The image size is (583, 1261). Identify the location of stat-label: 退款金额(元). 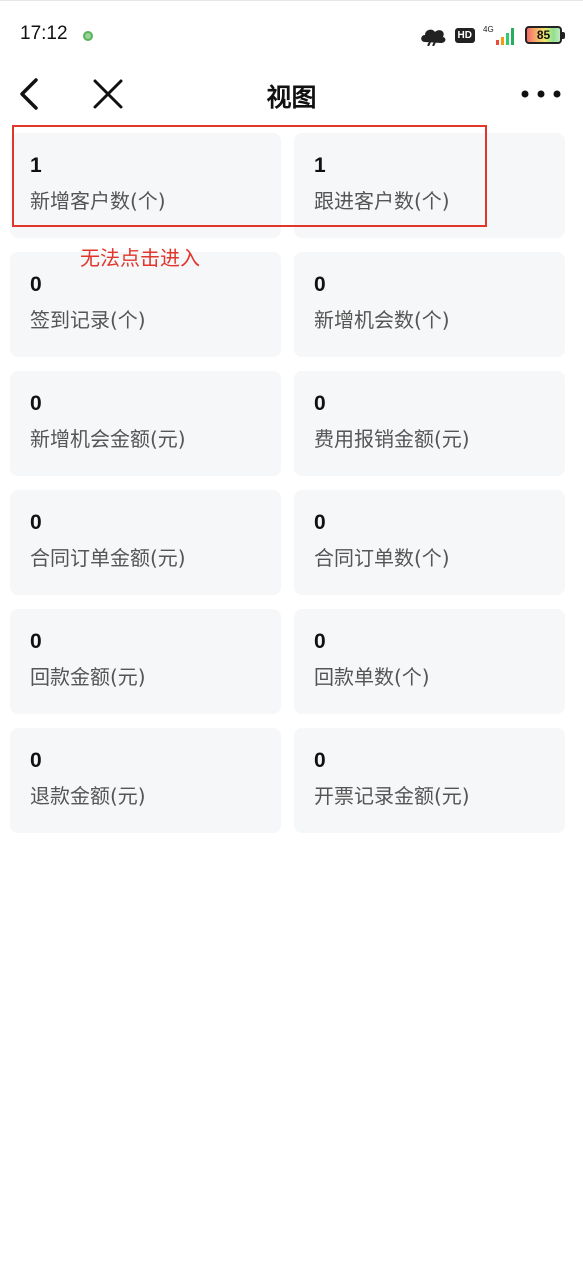
(88, 796).